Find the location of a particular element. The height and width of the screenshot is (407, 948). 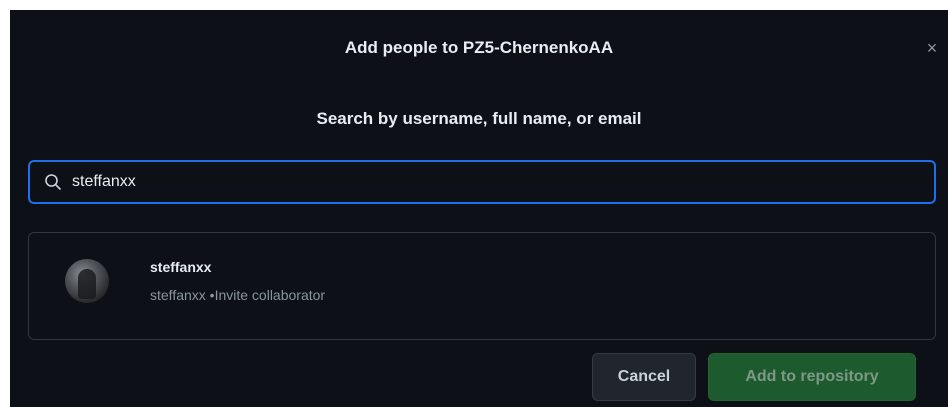

avatar-figure is located at coordinates (87, 284).